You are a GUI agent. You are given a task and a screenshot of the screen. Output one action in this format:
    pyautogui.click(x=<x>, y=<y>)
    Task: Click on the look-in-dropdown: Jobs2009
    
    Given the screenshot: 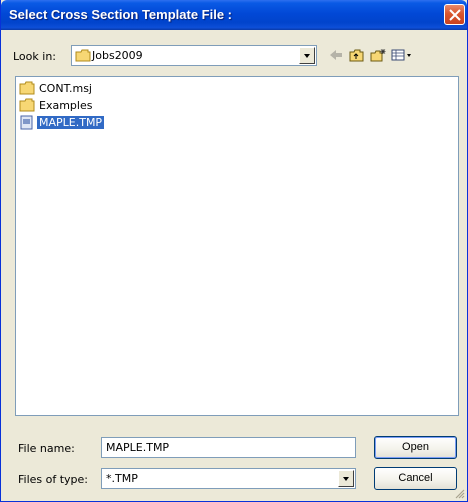 What is the action you would take?
    pyautogui.click(x=194, y=55)
    